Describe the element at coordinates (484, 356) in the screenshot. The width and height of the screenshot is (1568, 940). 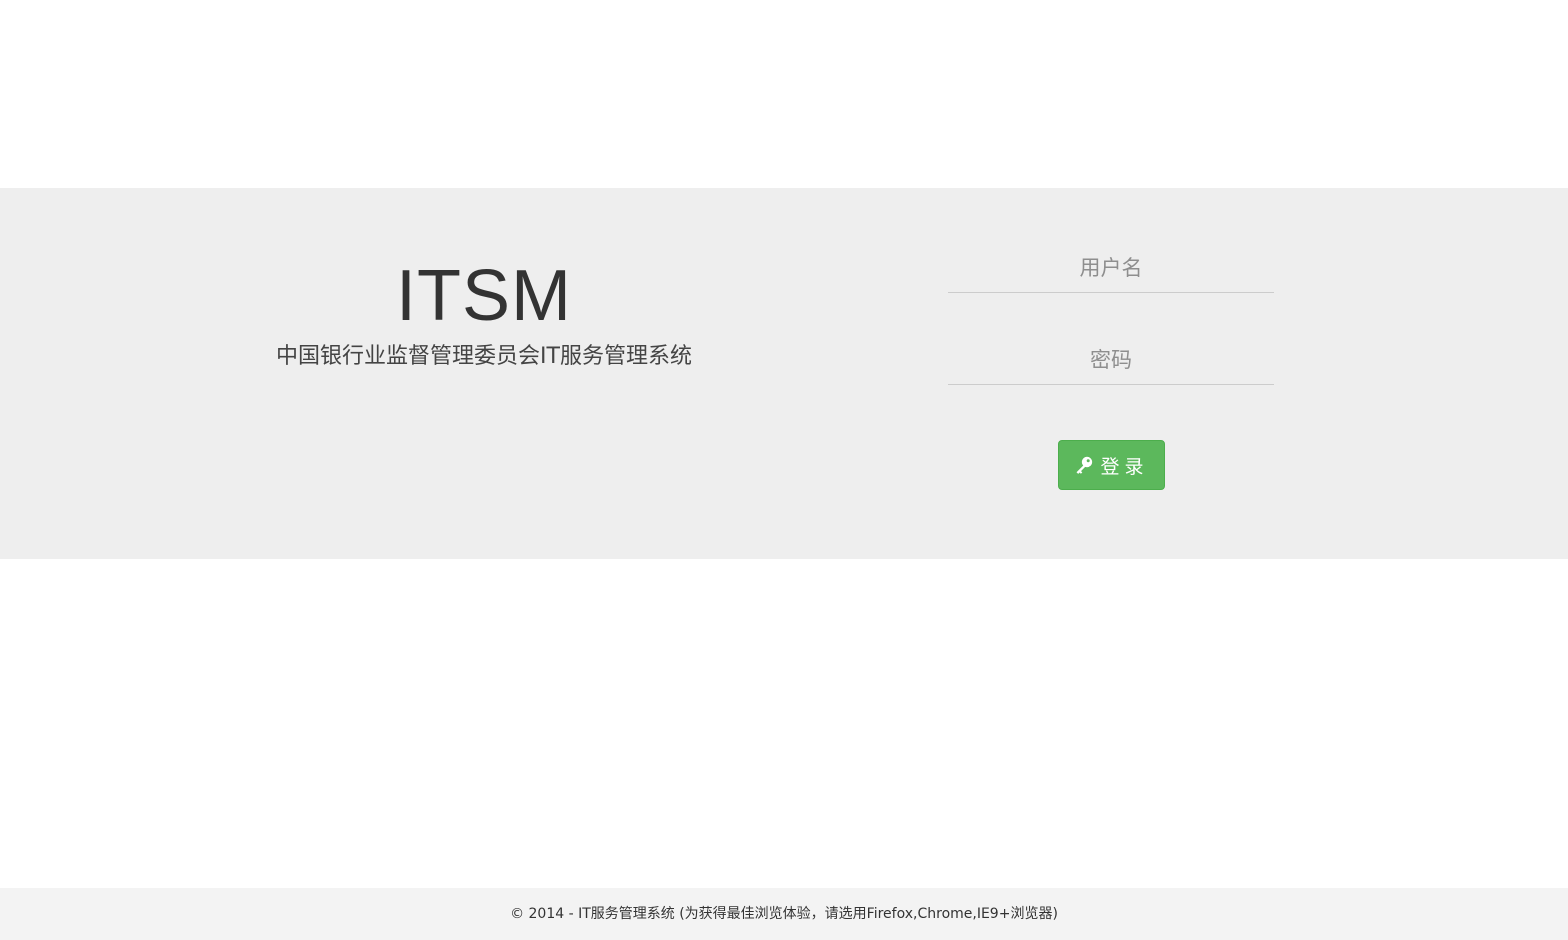
I see `app-subtitle: 中国银行业监督管理委员会IT服务管理系统` at that location.